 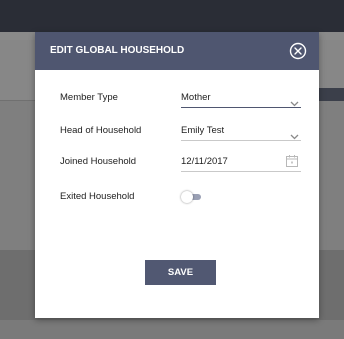 What do you see at coordinates (89, 97) in the screenshot?
I see `member-type-label: Member Type` at bounding box center [89, 97].